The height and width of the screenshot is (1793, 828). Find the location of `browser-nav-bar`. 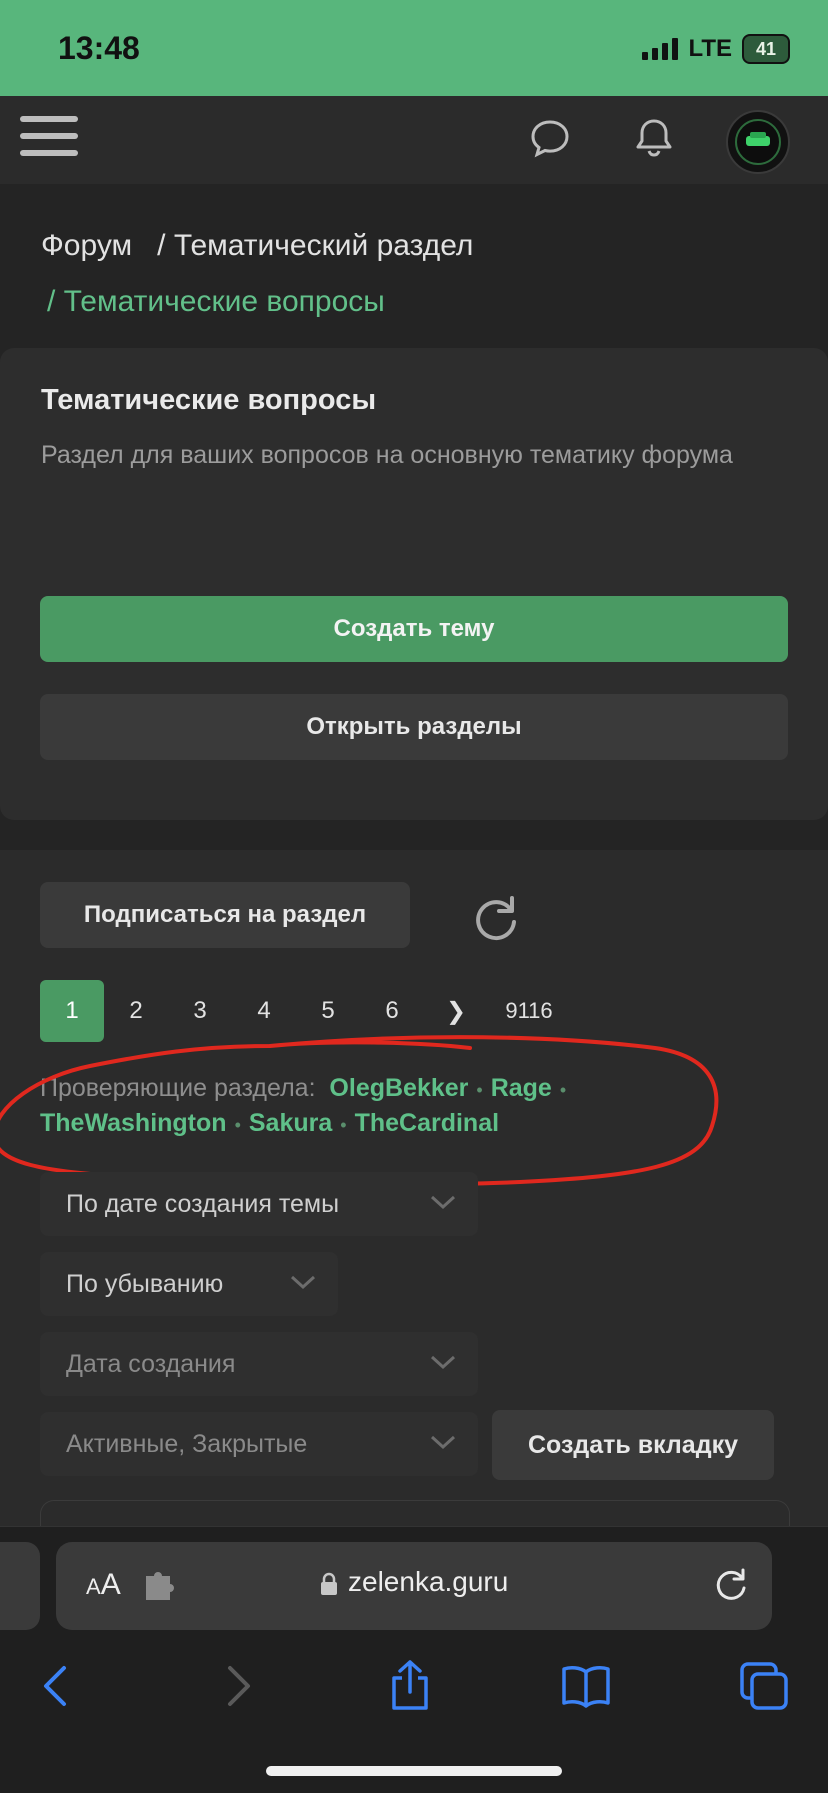

browser-nav-bar is located at coordinates (414, 1685).